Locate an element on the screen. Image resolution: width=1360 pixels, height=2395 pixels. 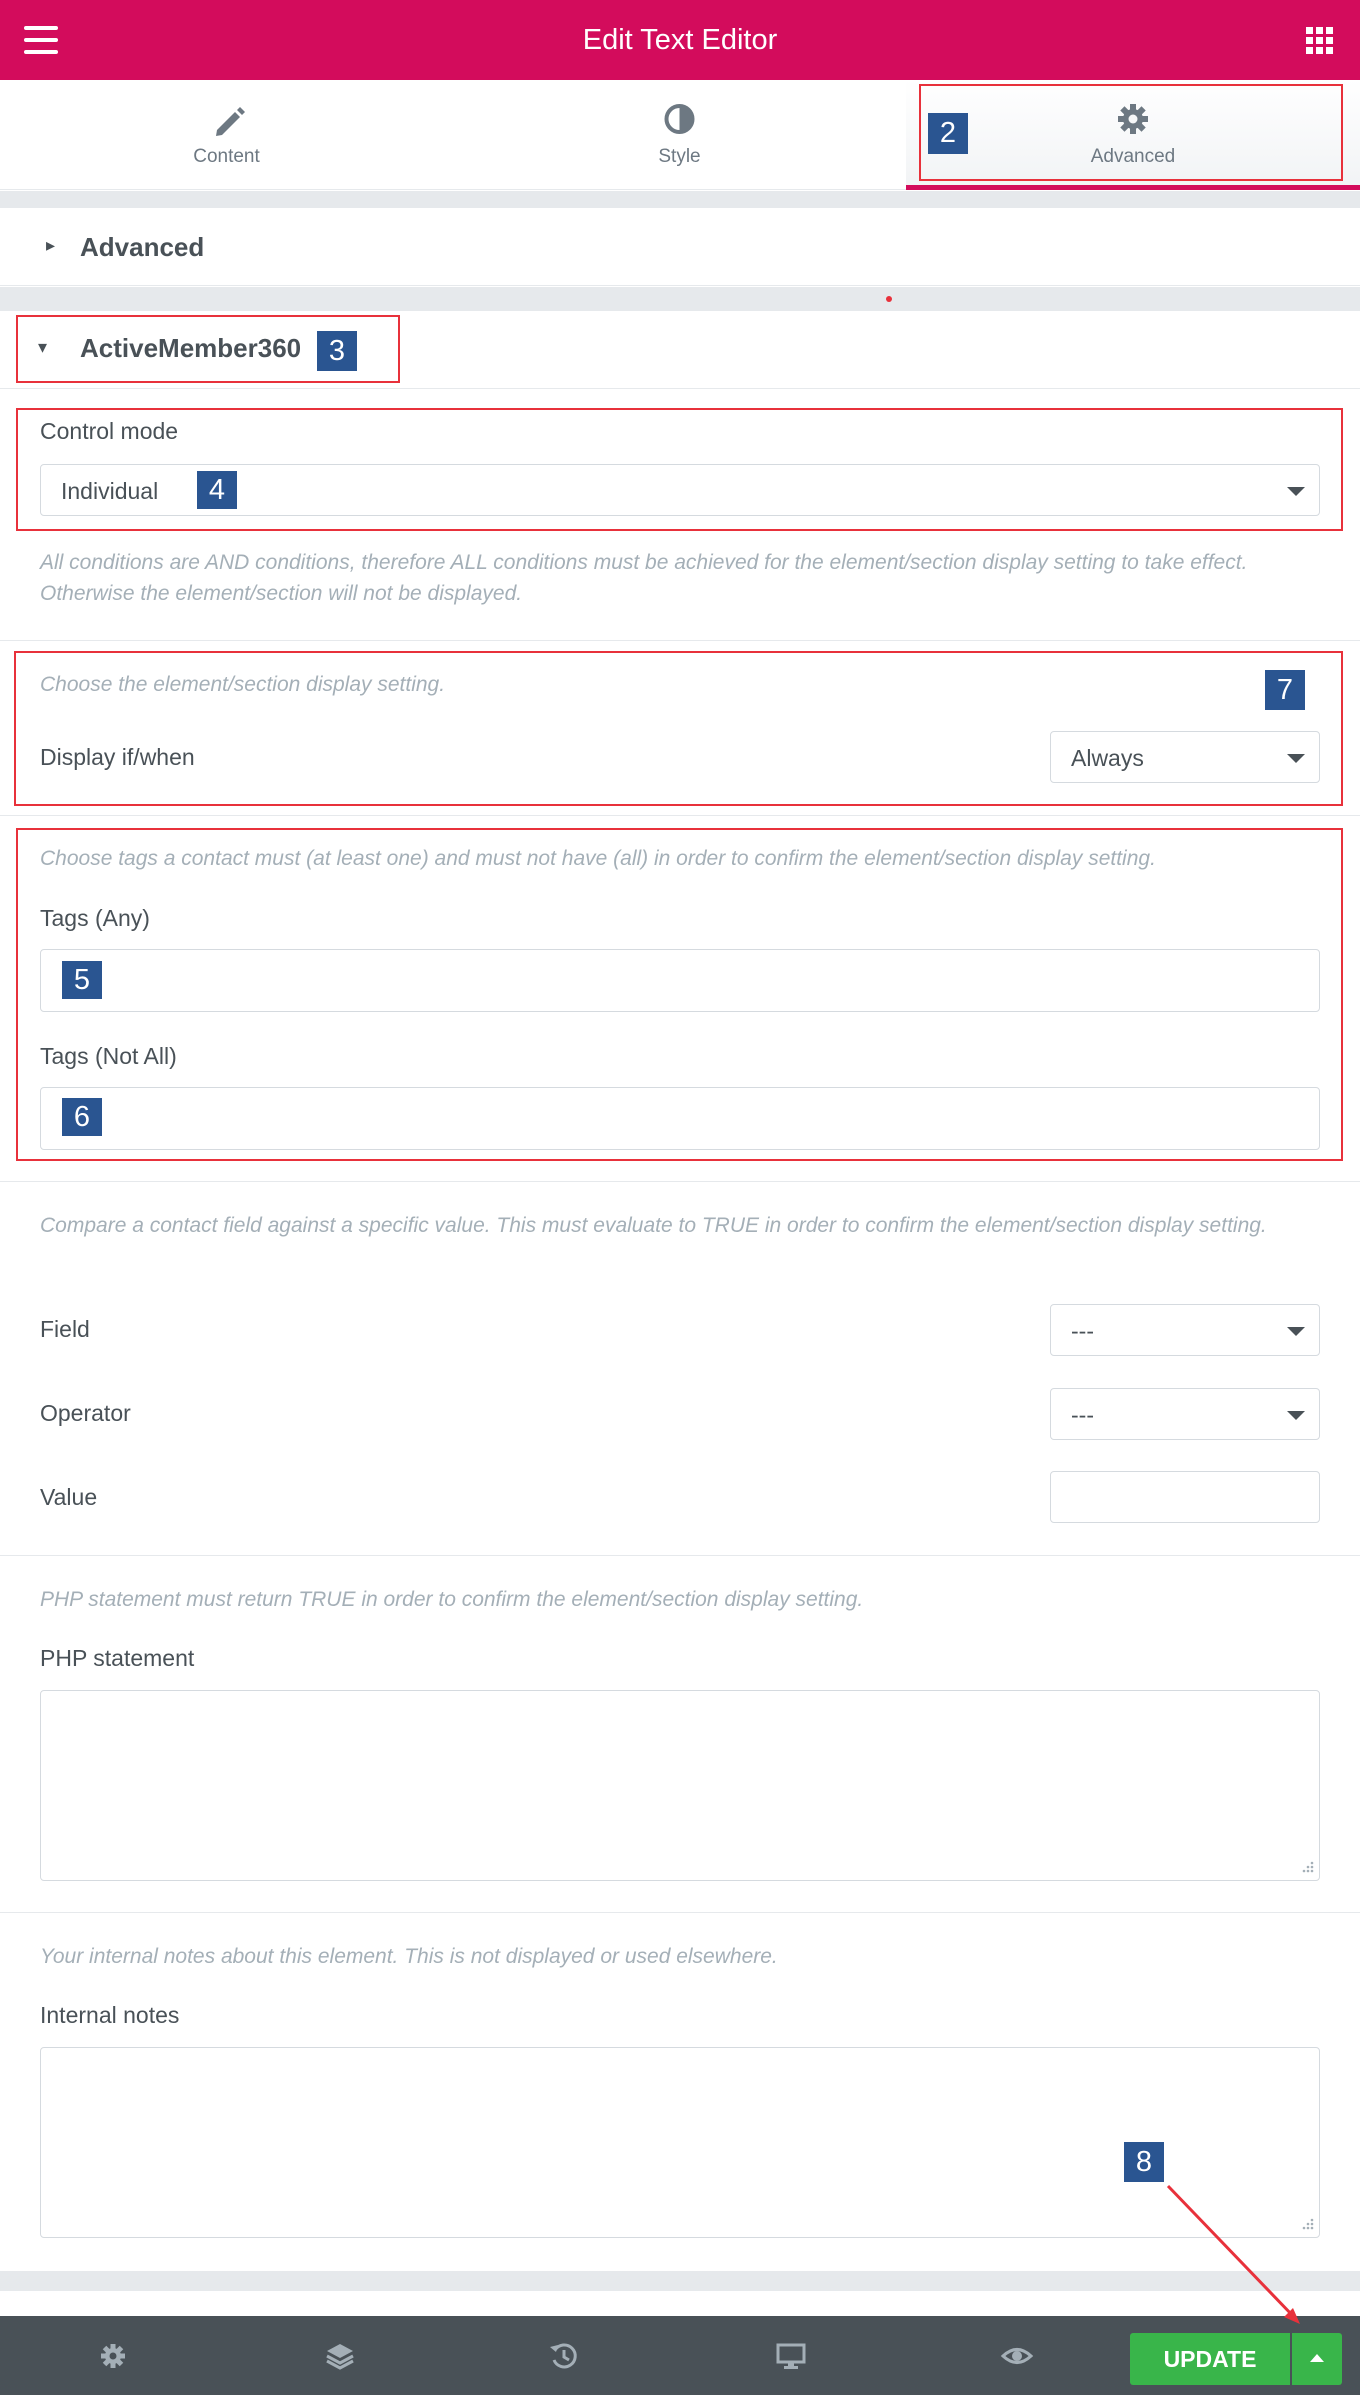
annotation-badge: 2 is located at coordinates (948, 133).